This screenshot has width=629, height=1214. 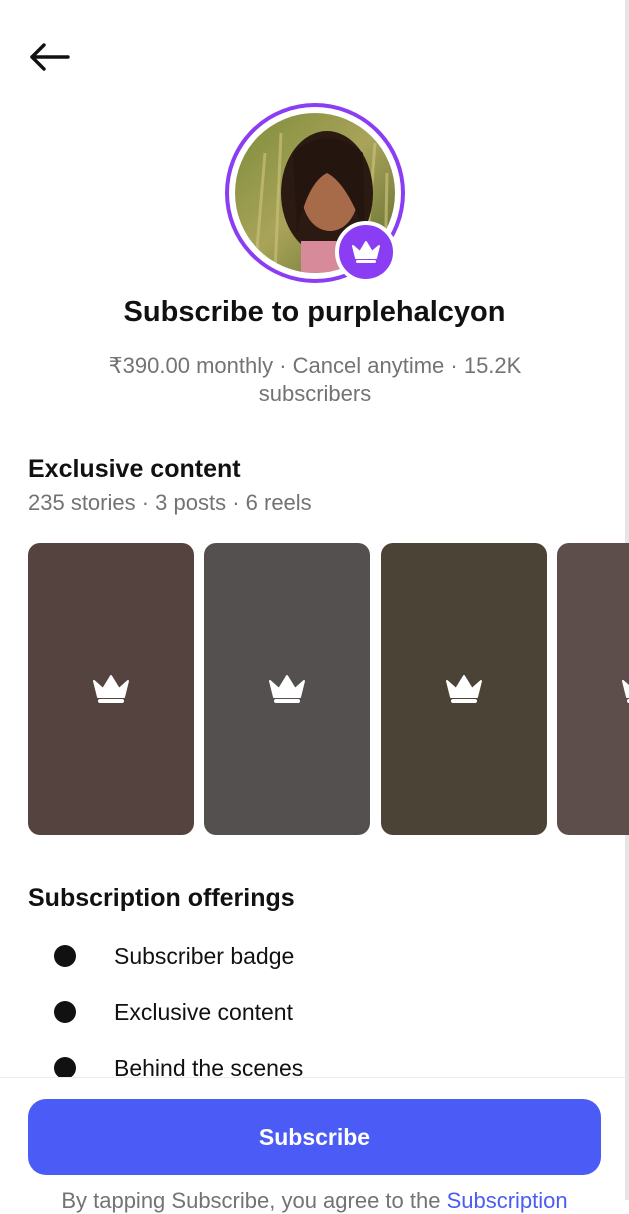 I want to click on terms-prefix: By tapping Subscribe, you agree to the, so click(x=254, y=1200).